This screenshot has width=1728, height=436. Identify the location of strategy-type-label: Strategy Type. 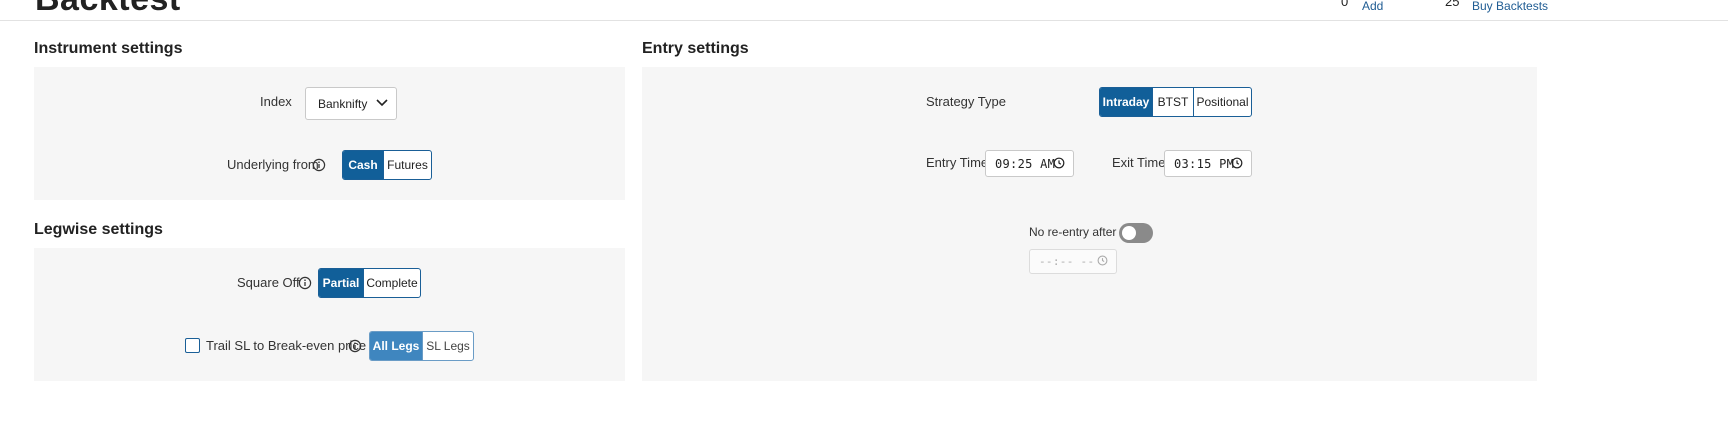
(966, 101).